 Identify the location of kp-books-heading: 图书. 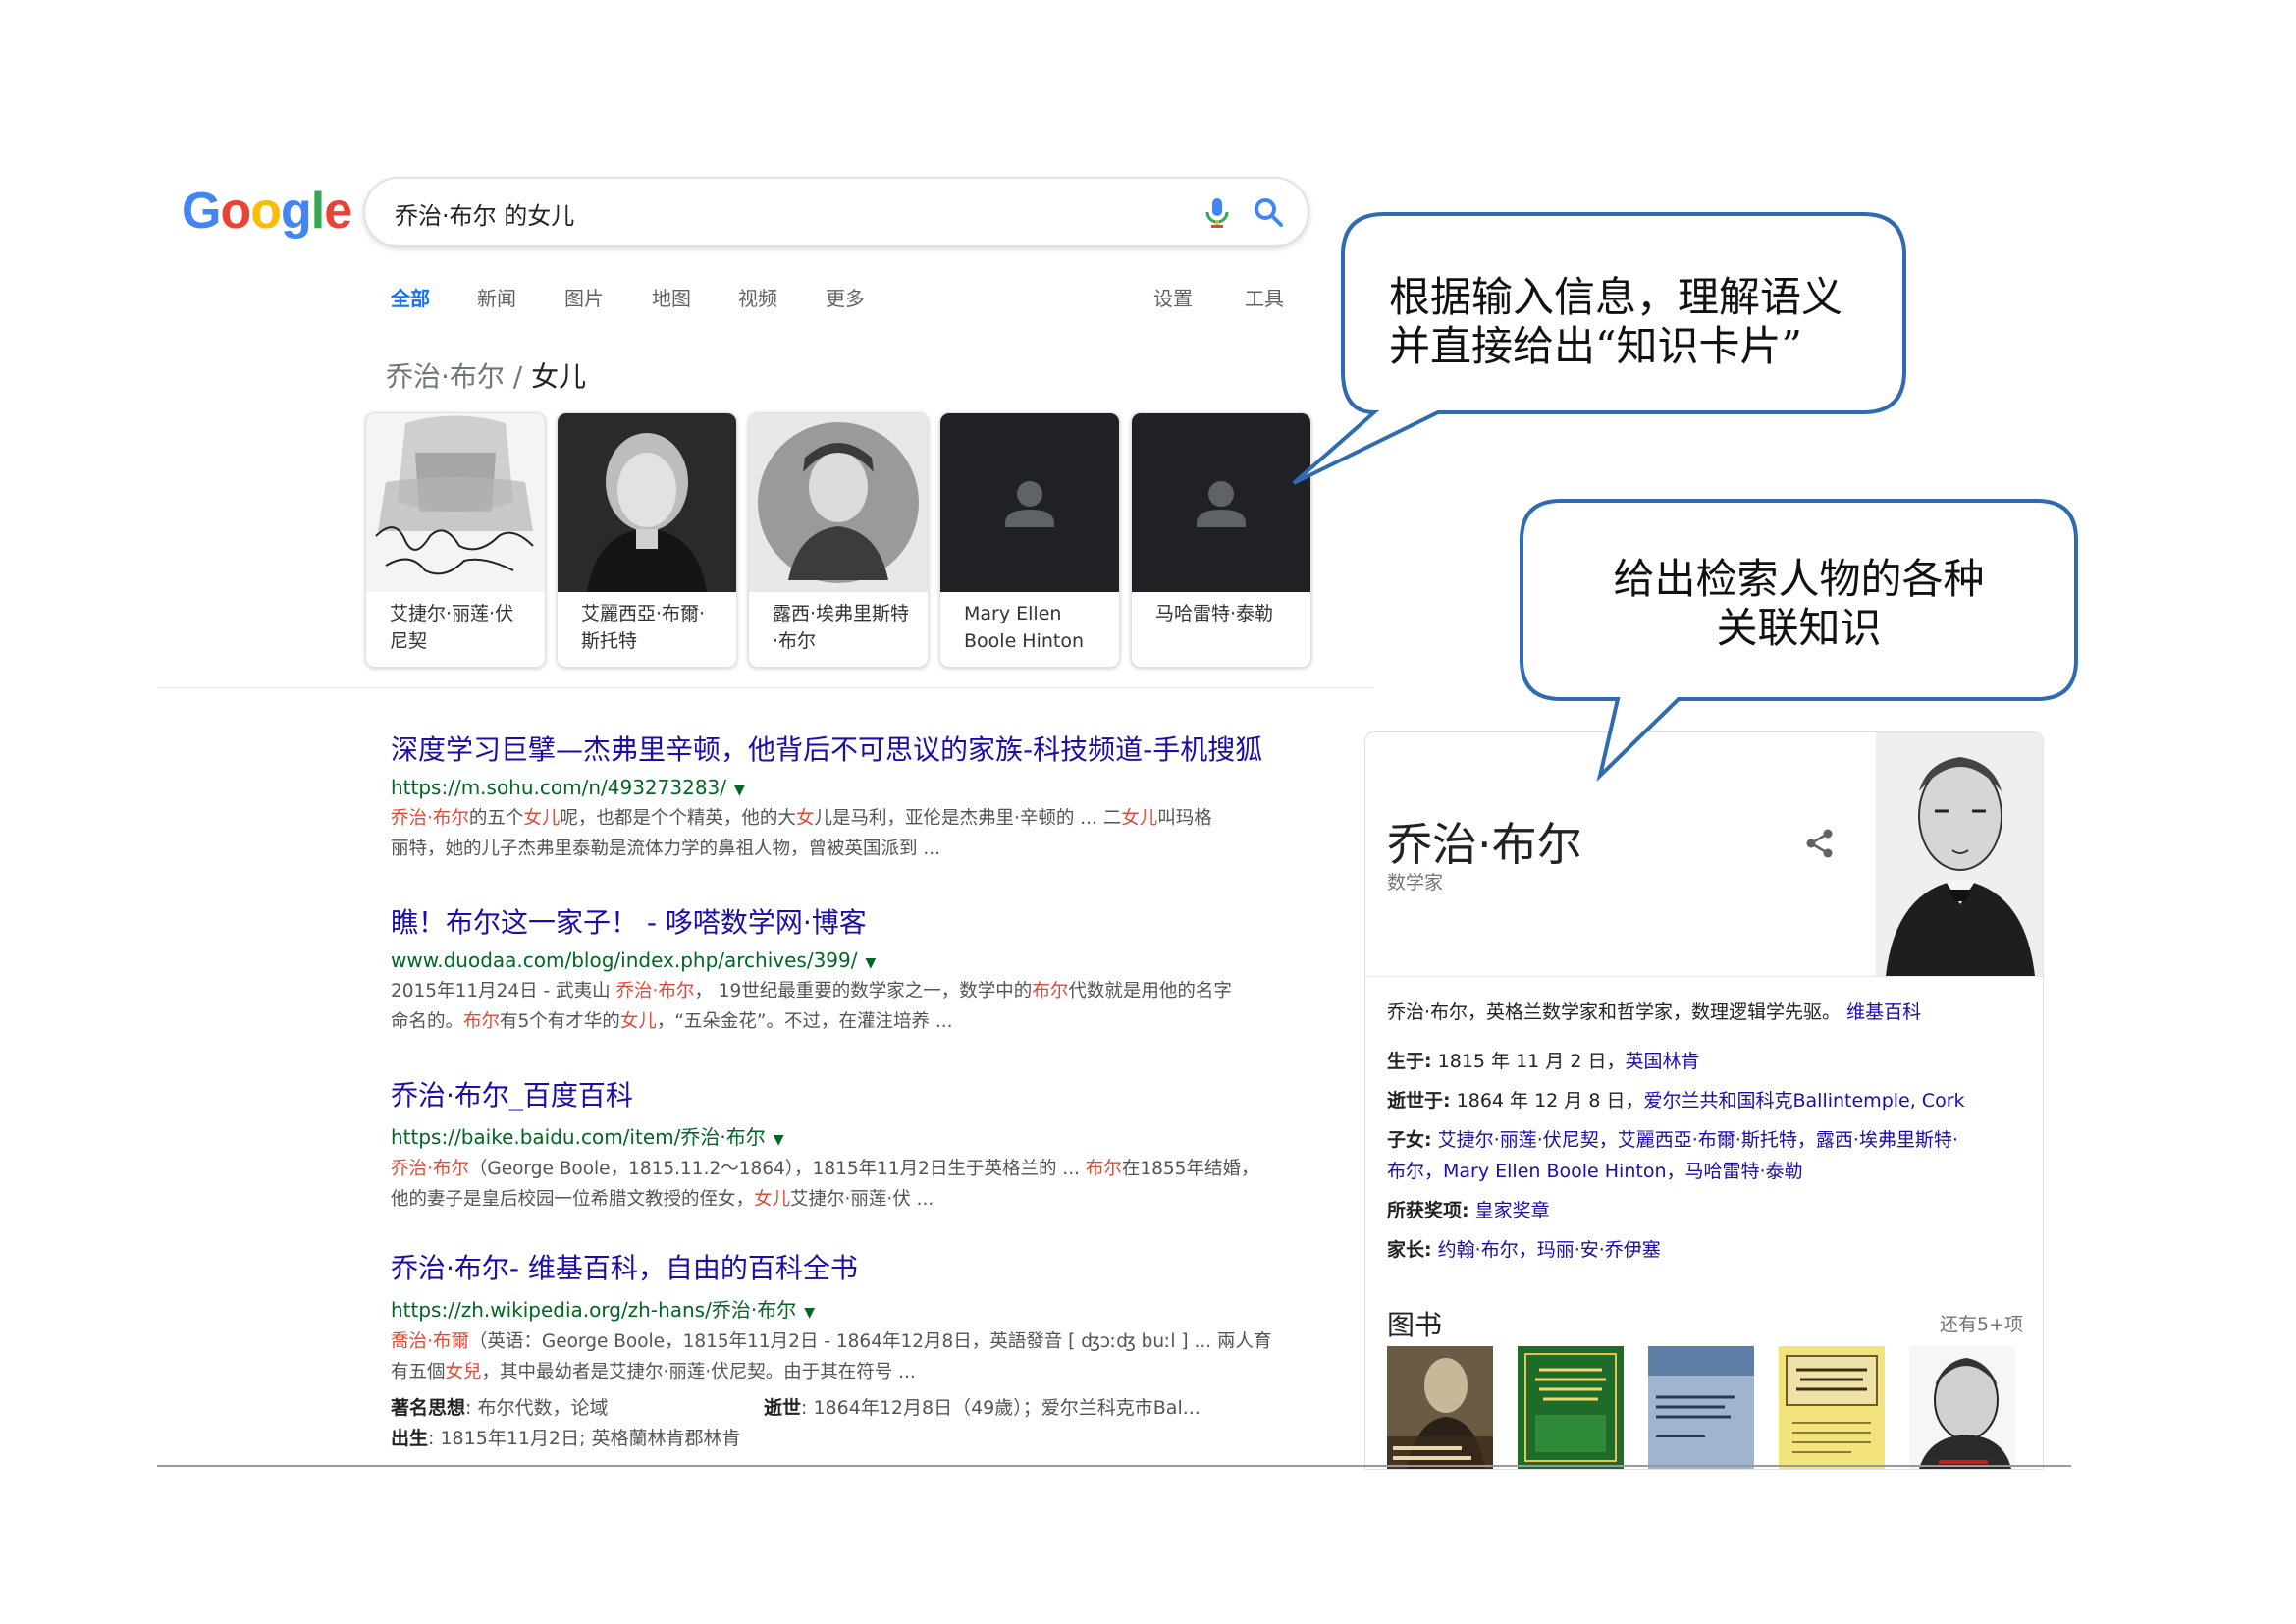
(1415, 1325).